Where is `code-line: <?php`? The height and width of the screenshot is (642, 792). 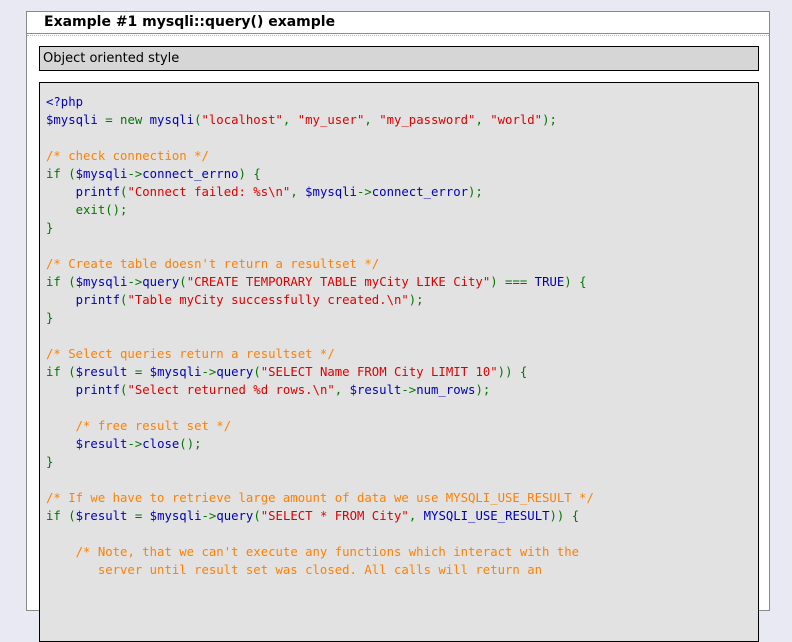
code-line: <?php is located at coordinates (402, 102).